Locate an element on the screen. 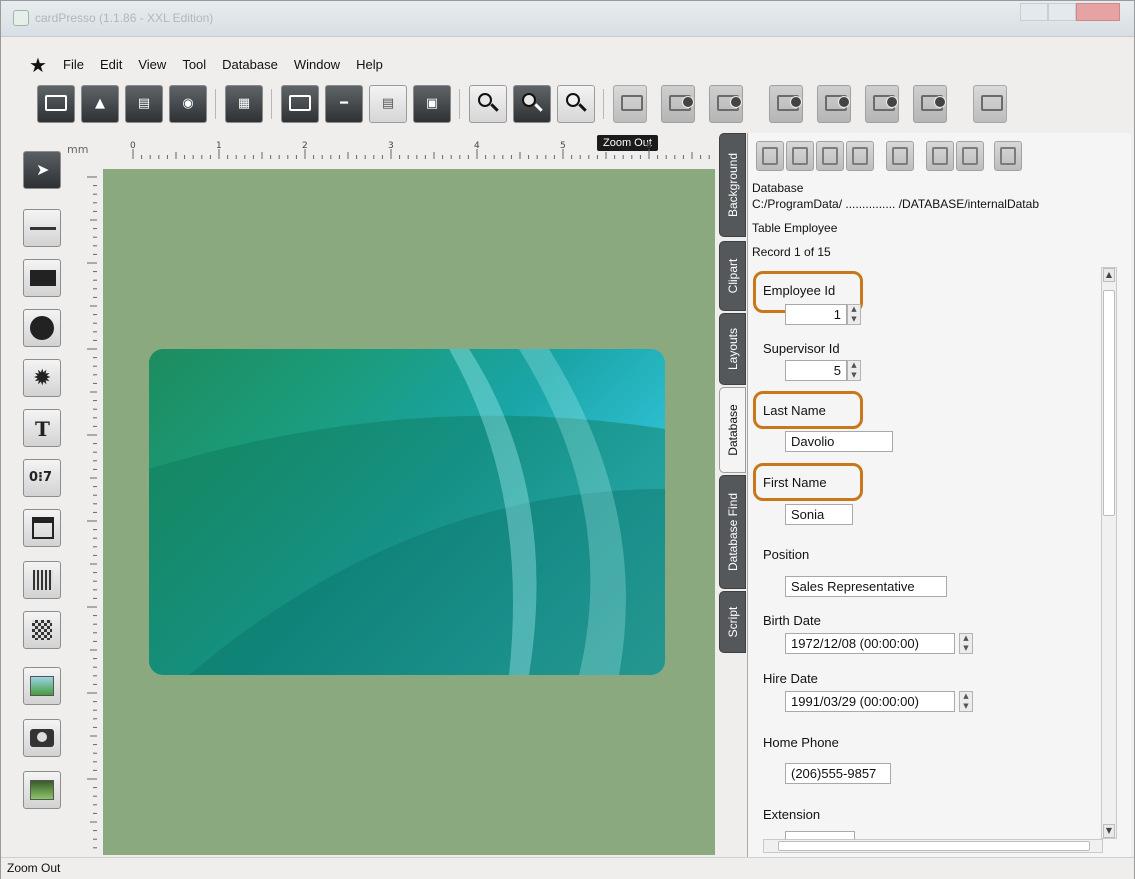  text-tool-button: T is located at coordinates (42, 428).